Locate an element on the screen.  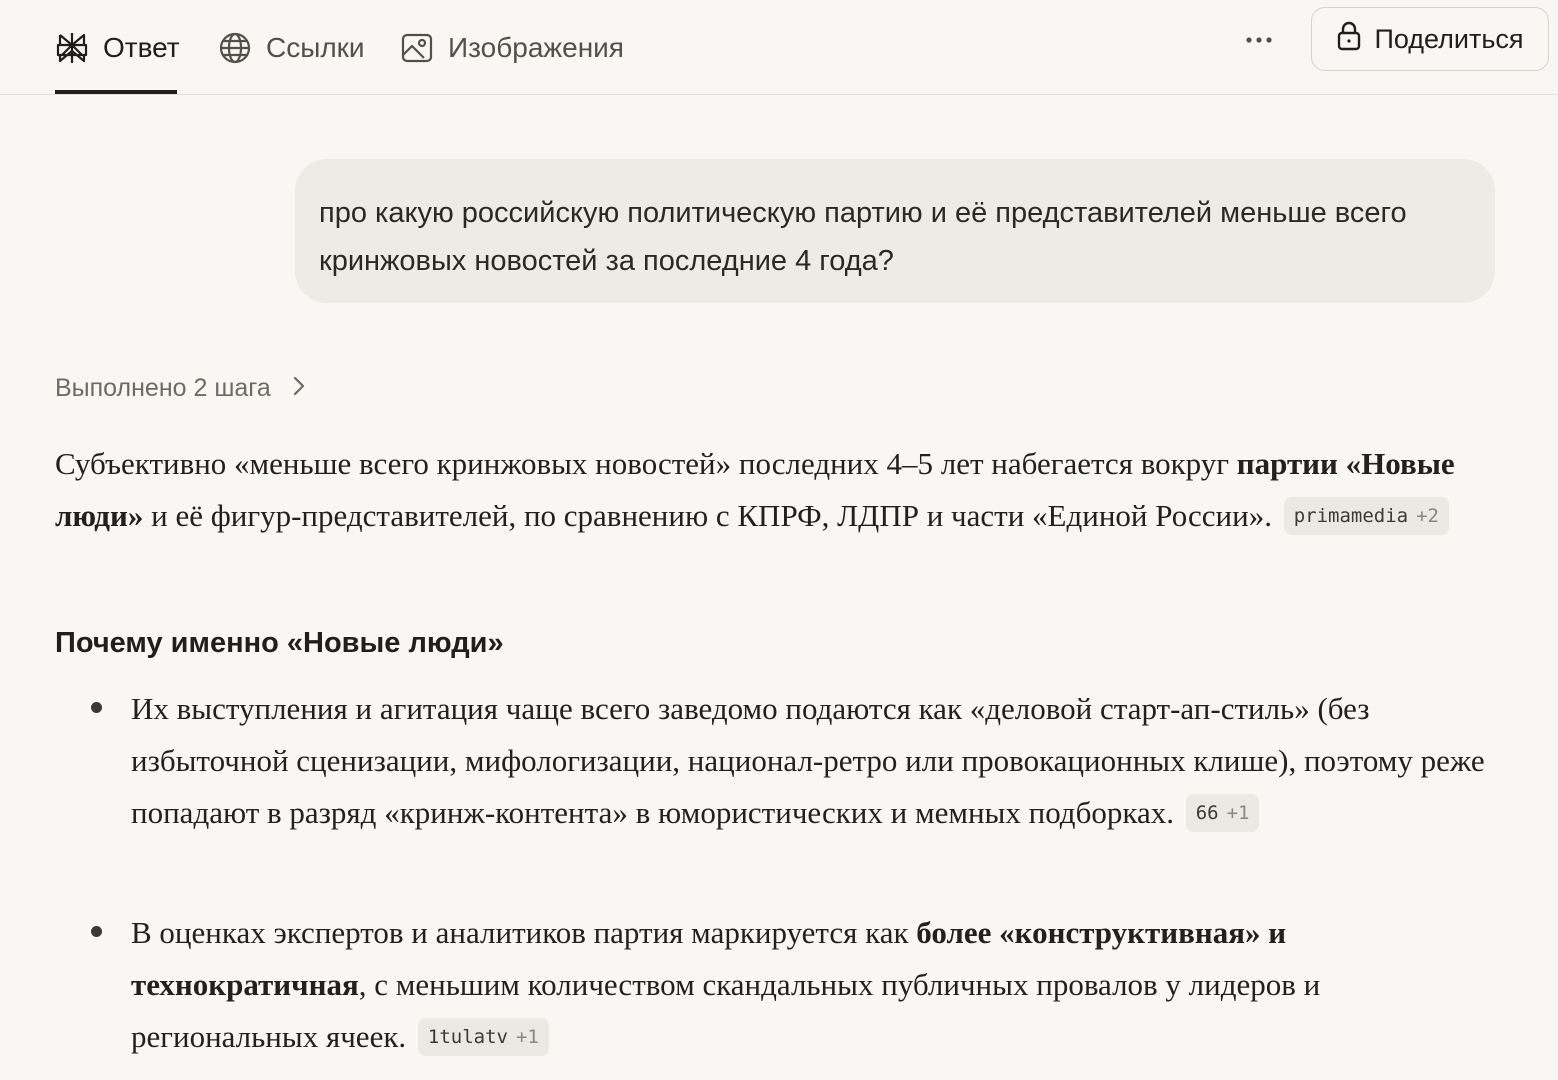
chevron-right-icon is located at coordinates (299, 388).